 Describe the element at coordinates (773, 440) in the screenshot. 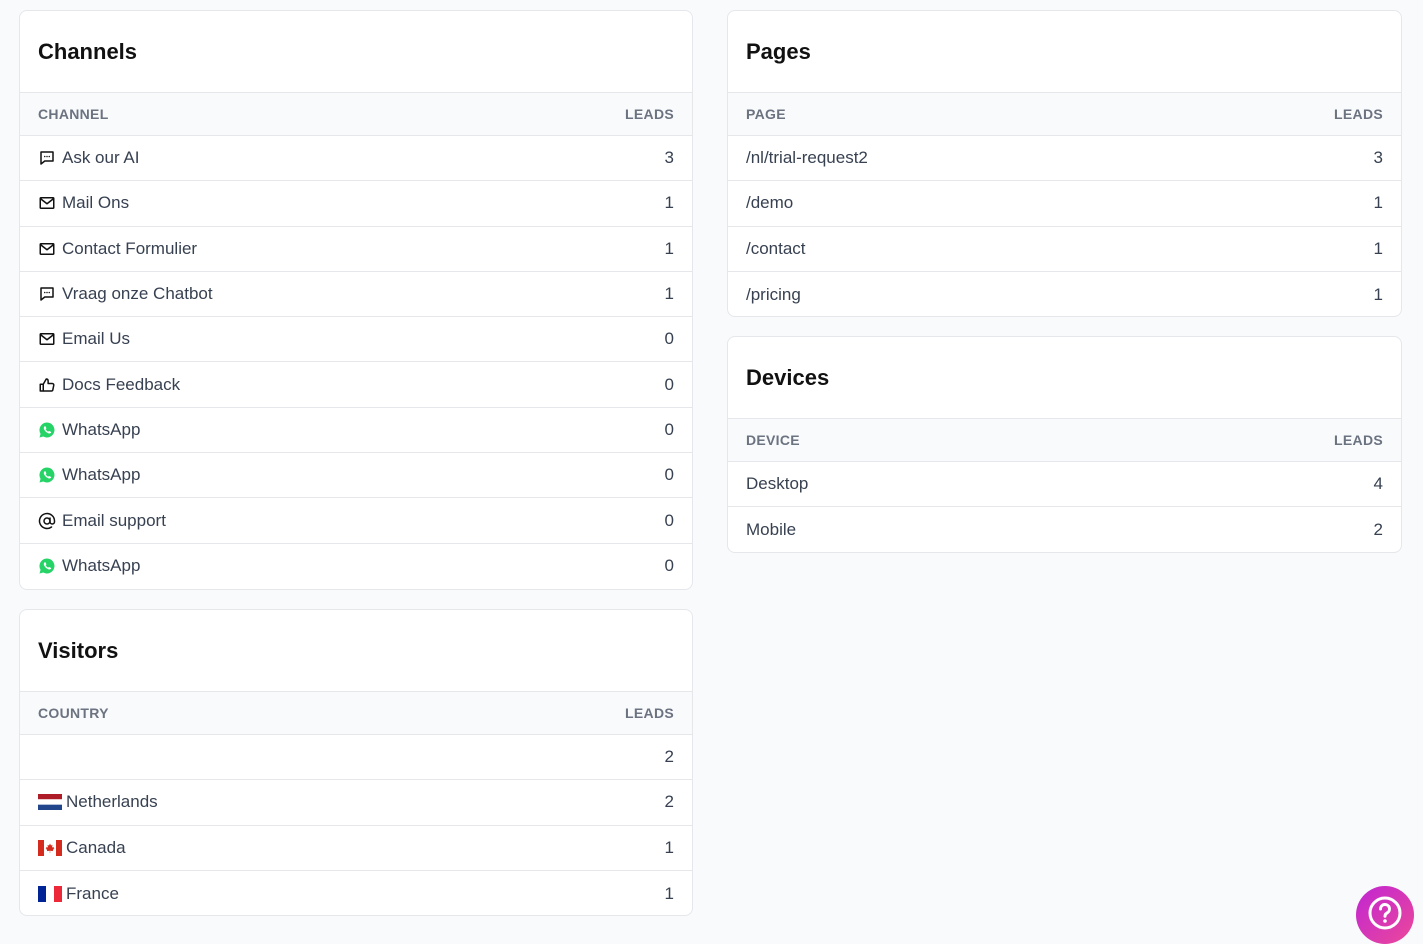

I see `device-column-header: DEVICE` at that location.